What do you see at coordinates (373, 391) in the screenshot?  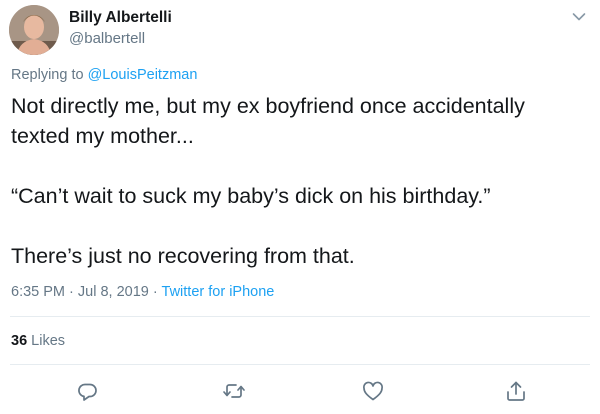 I see `heart-icon` at bounding box center [373, 391].